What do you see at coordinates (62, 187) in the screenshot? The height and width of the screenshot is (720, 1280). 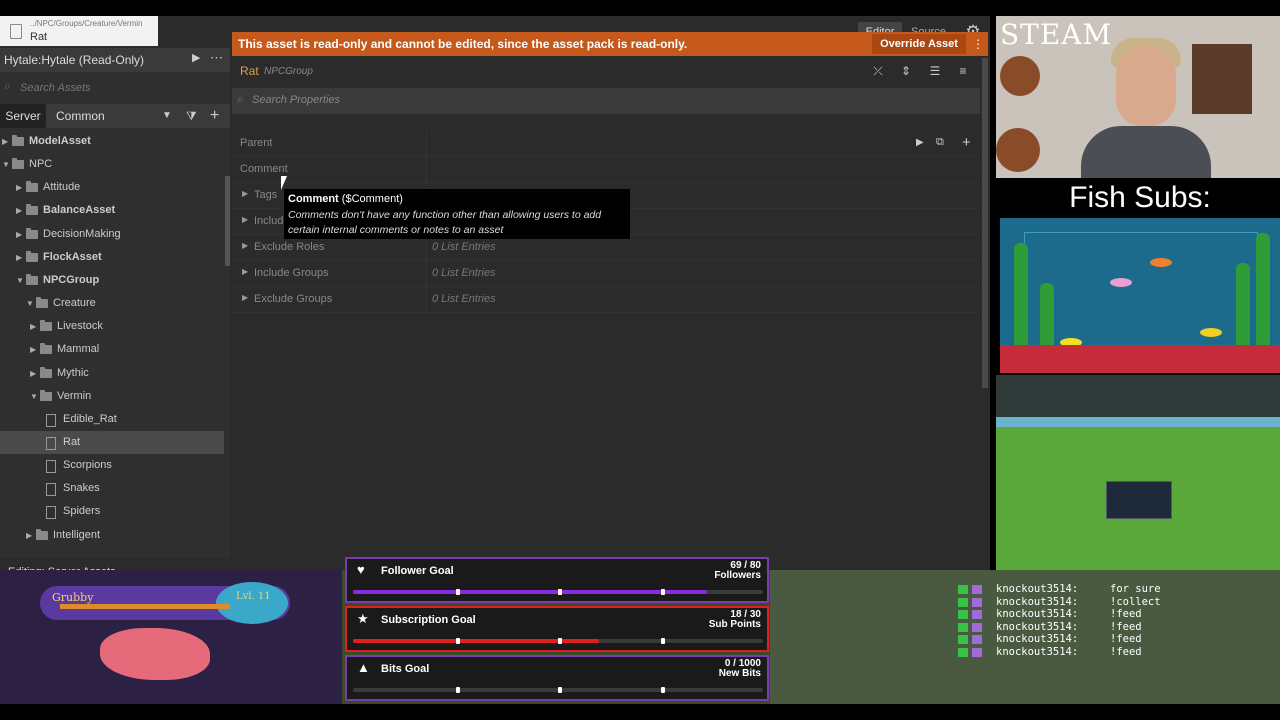 I see `tree-item-label: Attitude` at bounding box center [62, 187].